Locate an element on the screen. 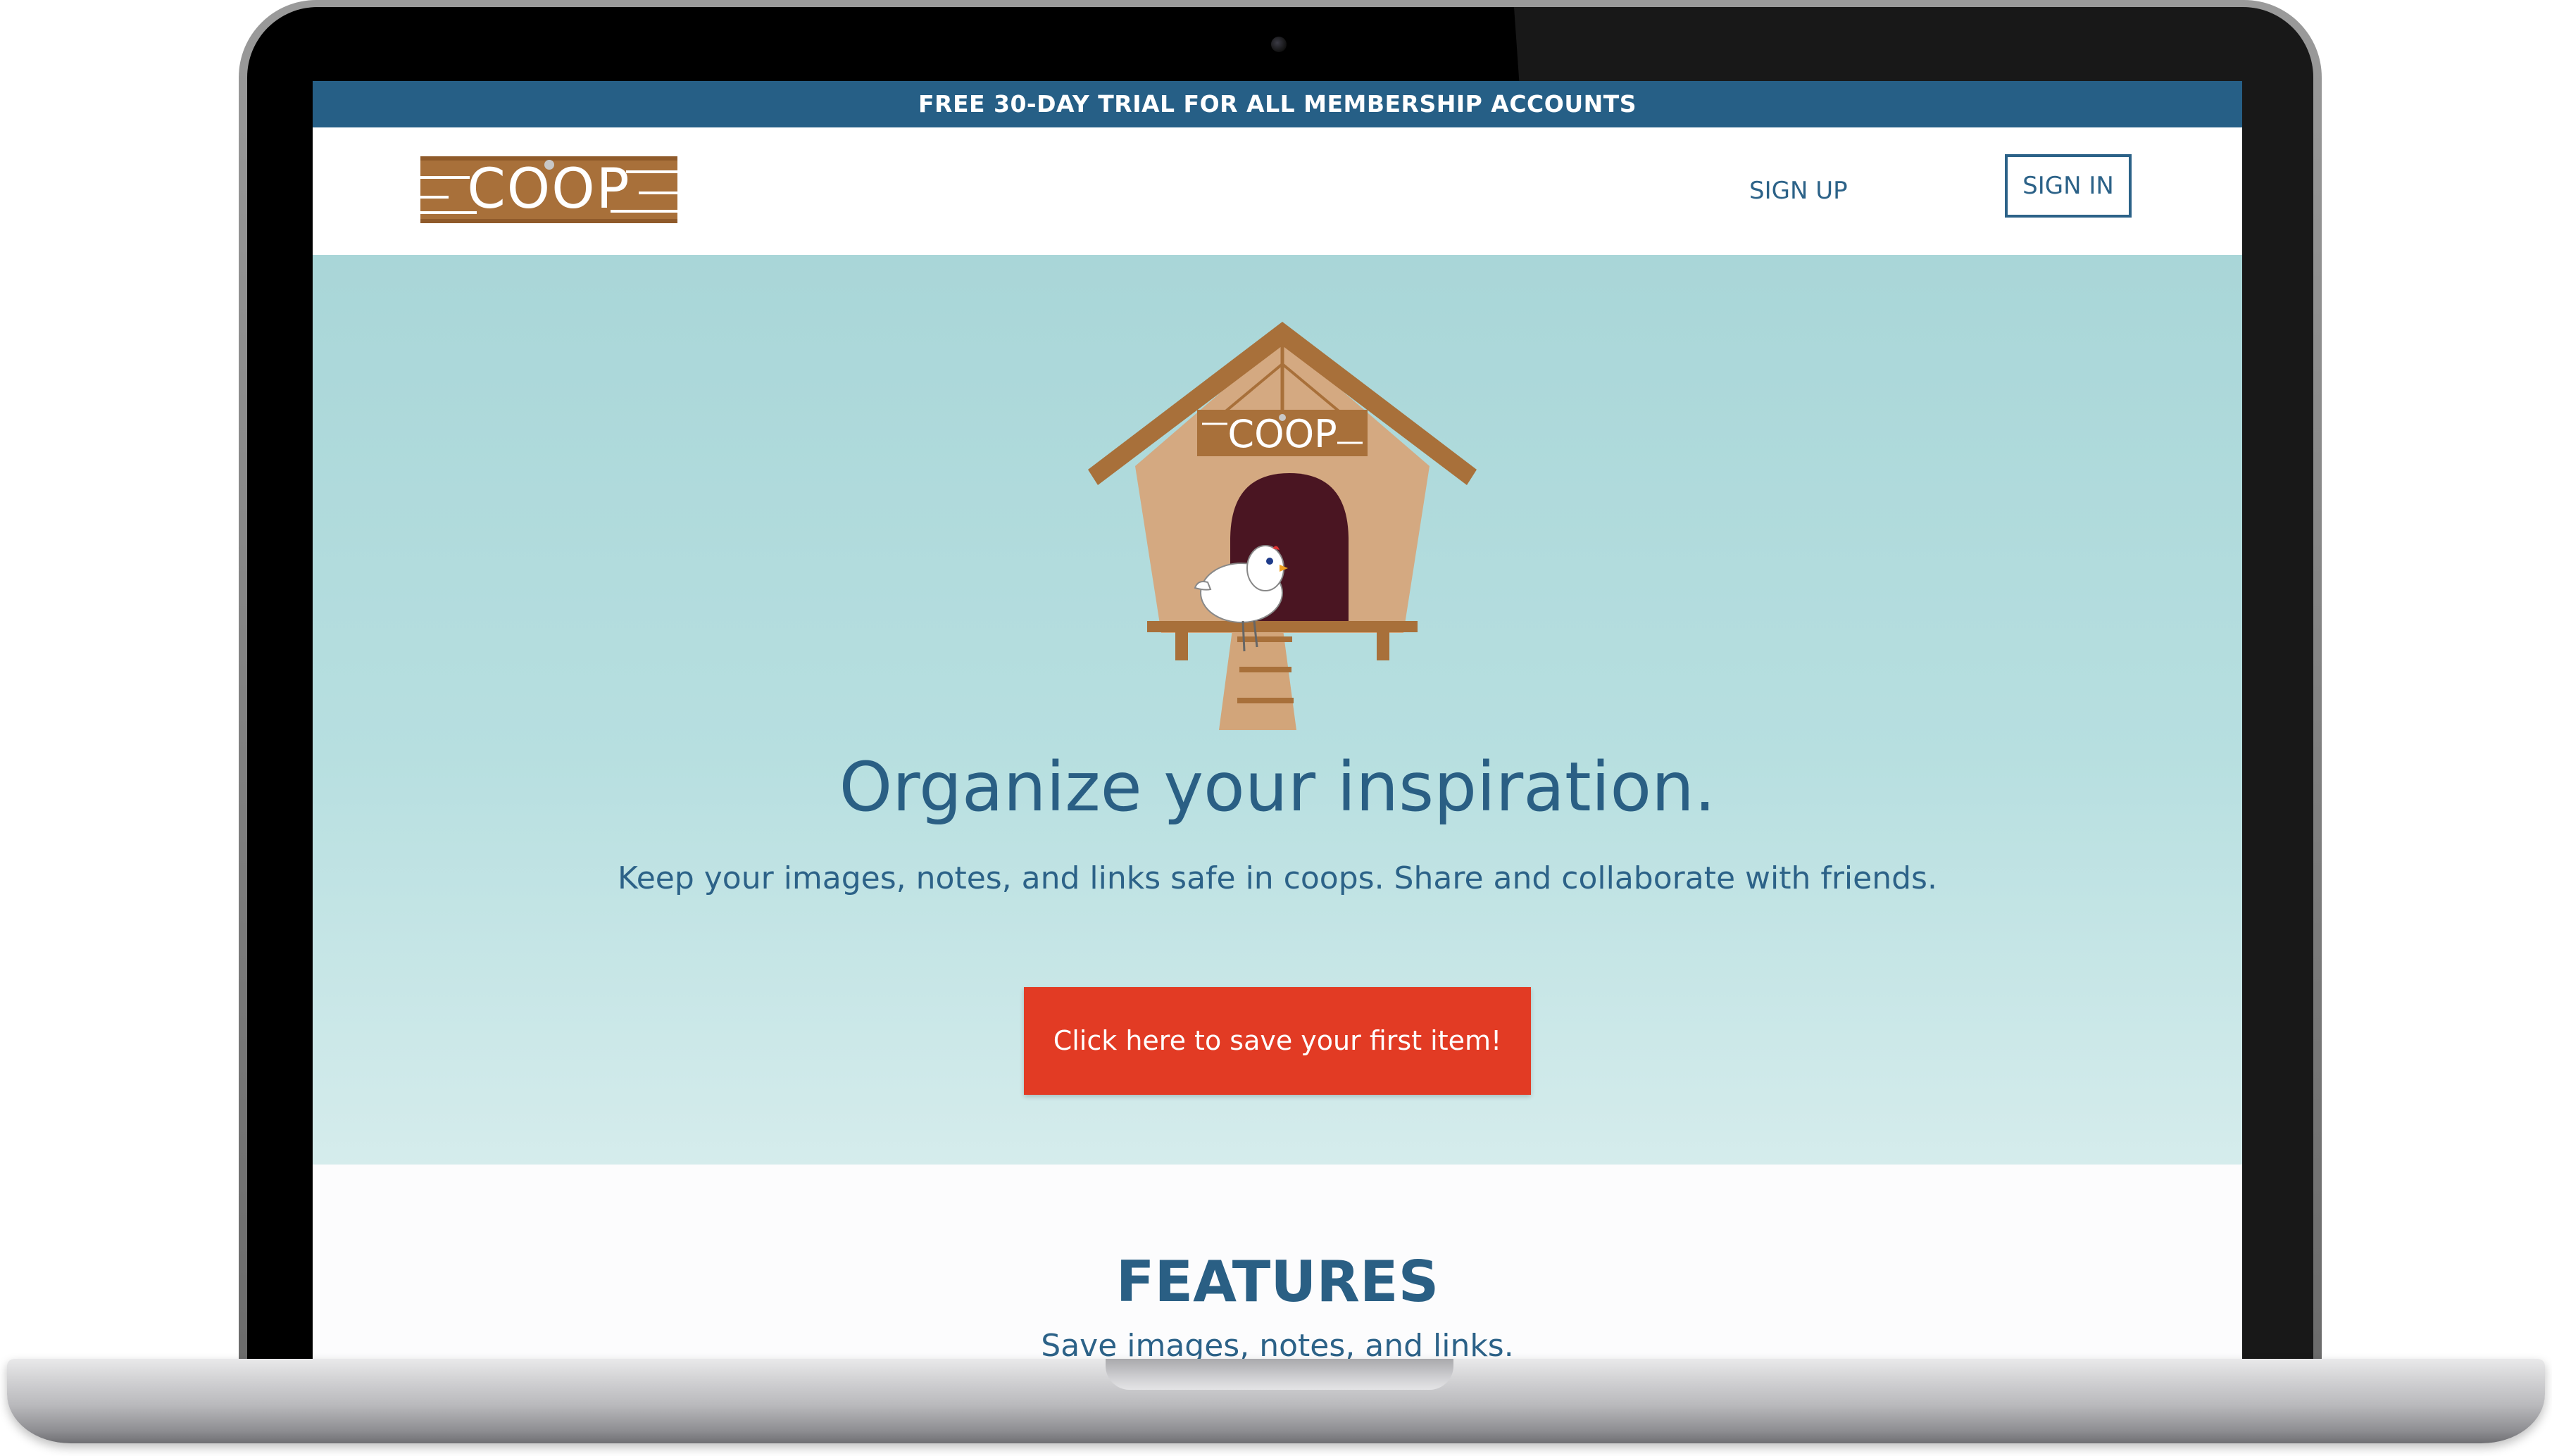 The height and width of the screenshot is (1456, 2552). hero-title: Organize your inspiration. is located at coordinates (1277, 787).